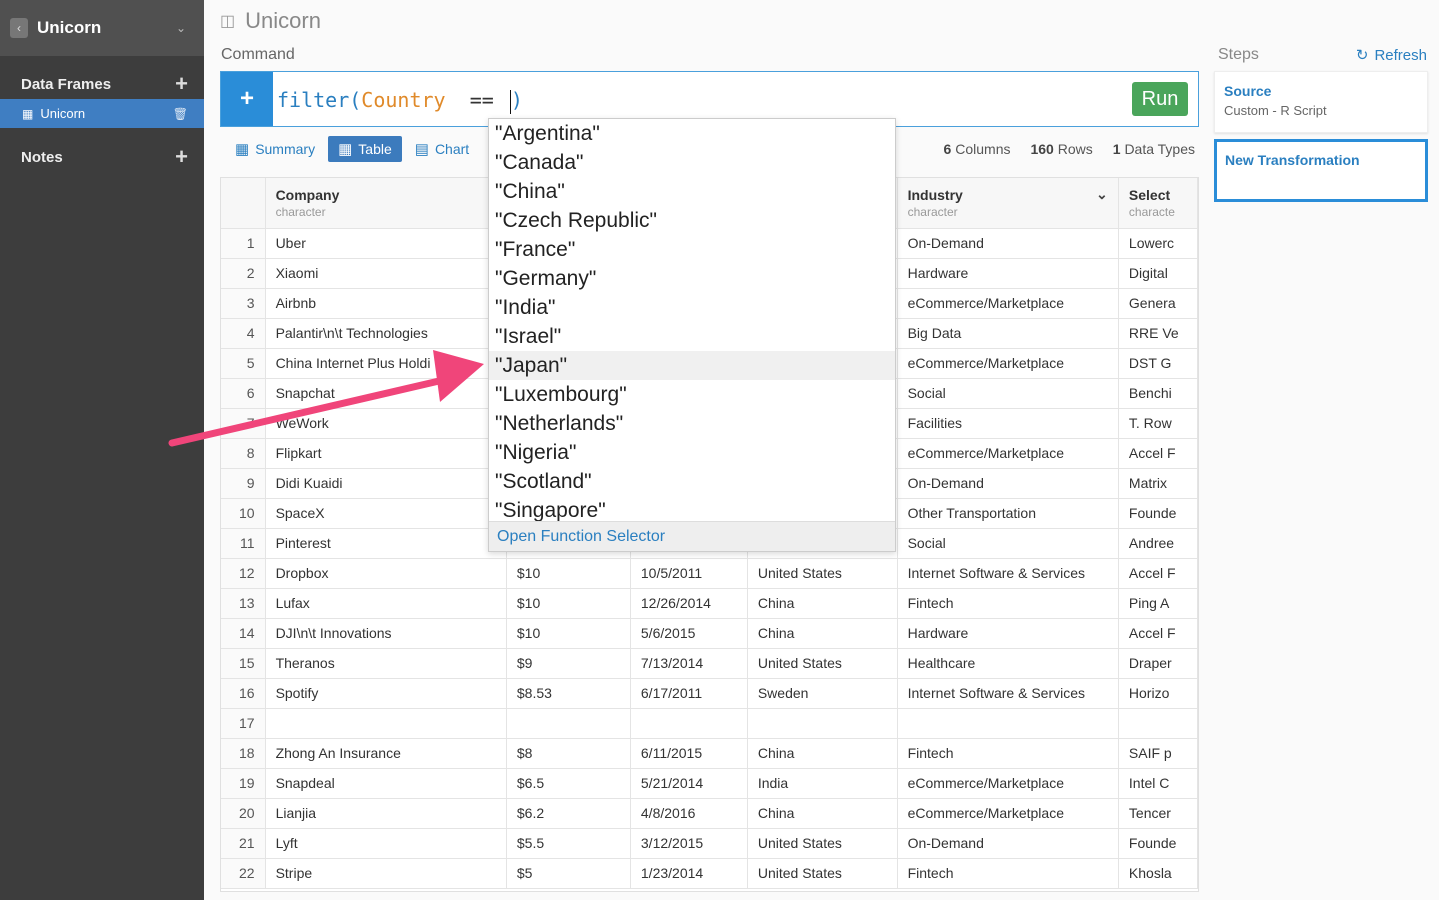  I want to click on table-cell: $8.53, so click(568, 693).